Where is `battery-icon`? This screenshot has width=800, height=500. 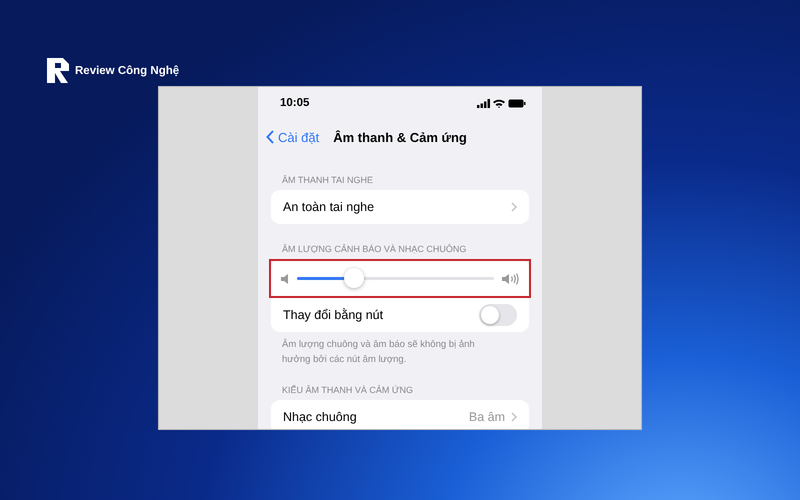 battery-icon is located at coordinates (517, 103).